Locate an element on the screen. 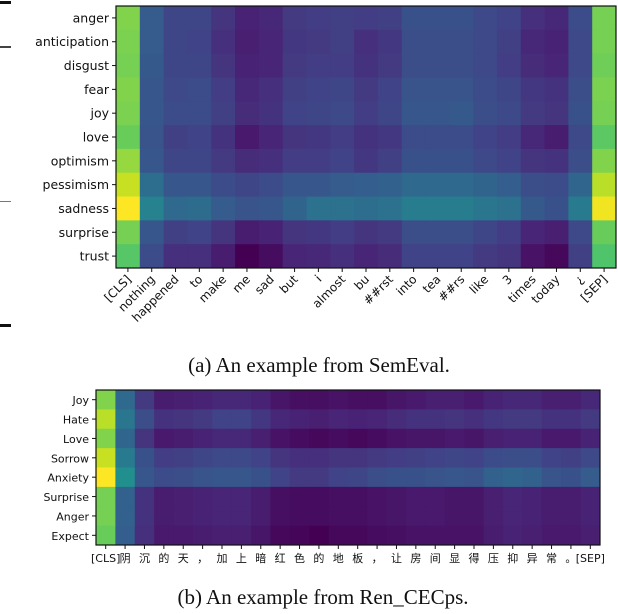  caption-b: (b) An example from Ren_CECps. is located at coordinates (322, 597).